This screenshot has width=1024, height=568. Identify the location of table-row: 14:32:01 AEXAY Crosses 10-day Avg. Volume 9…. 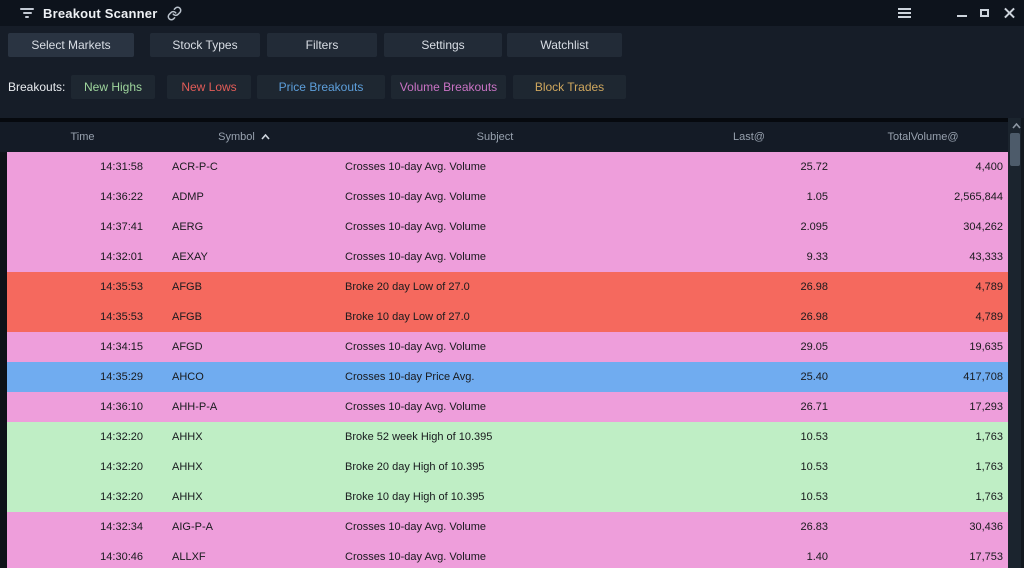
(507, 257).